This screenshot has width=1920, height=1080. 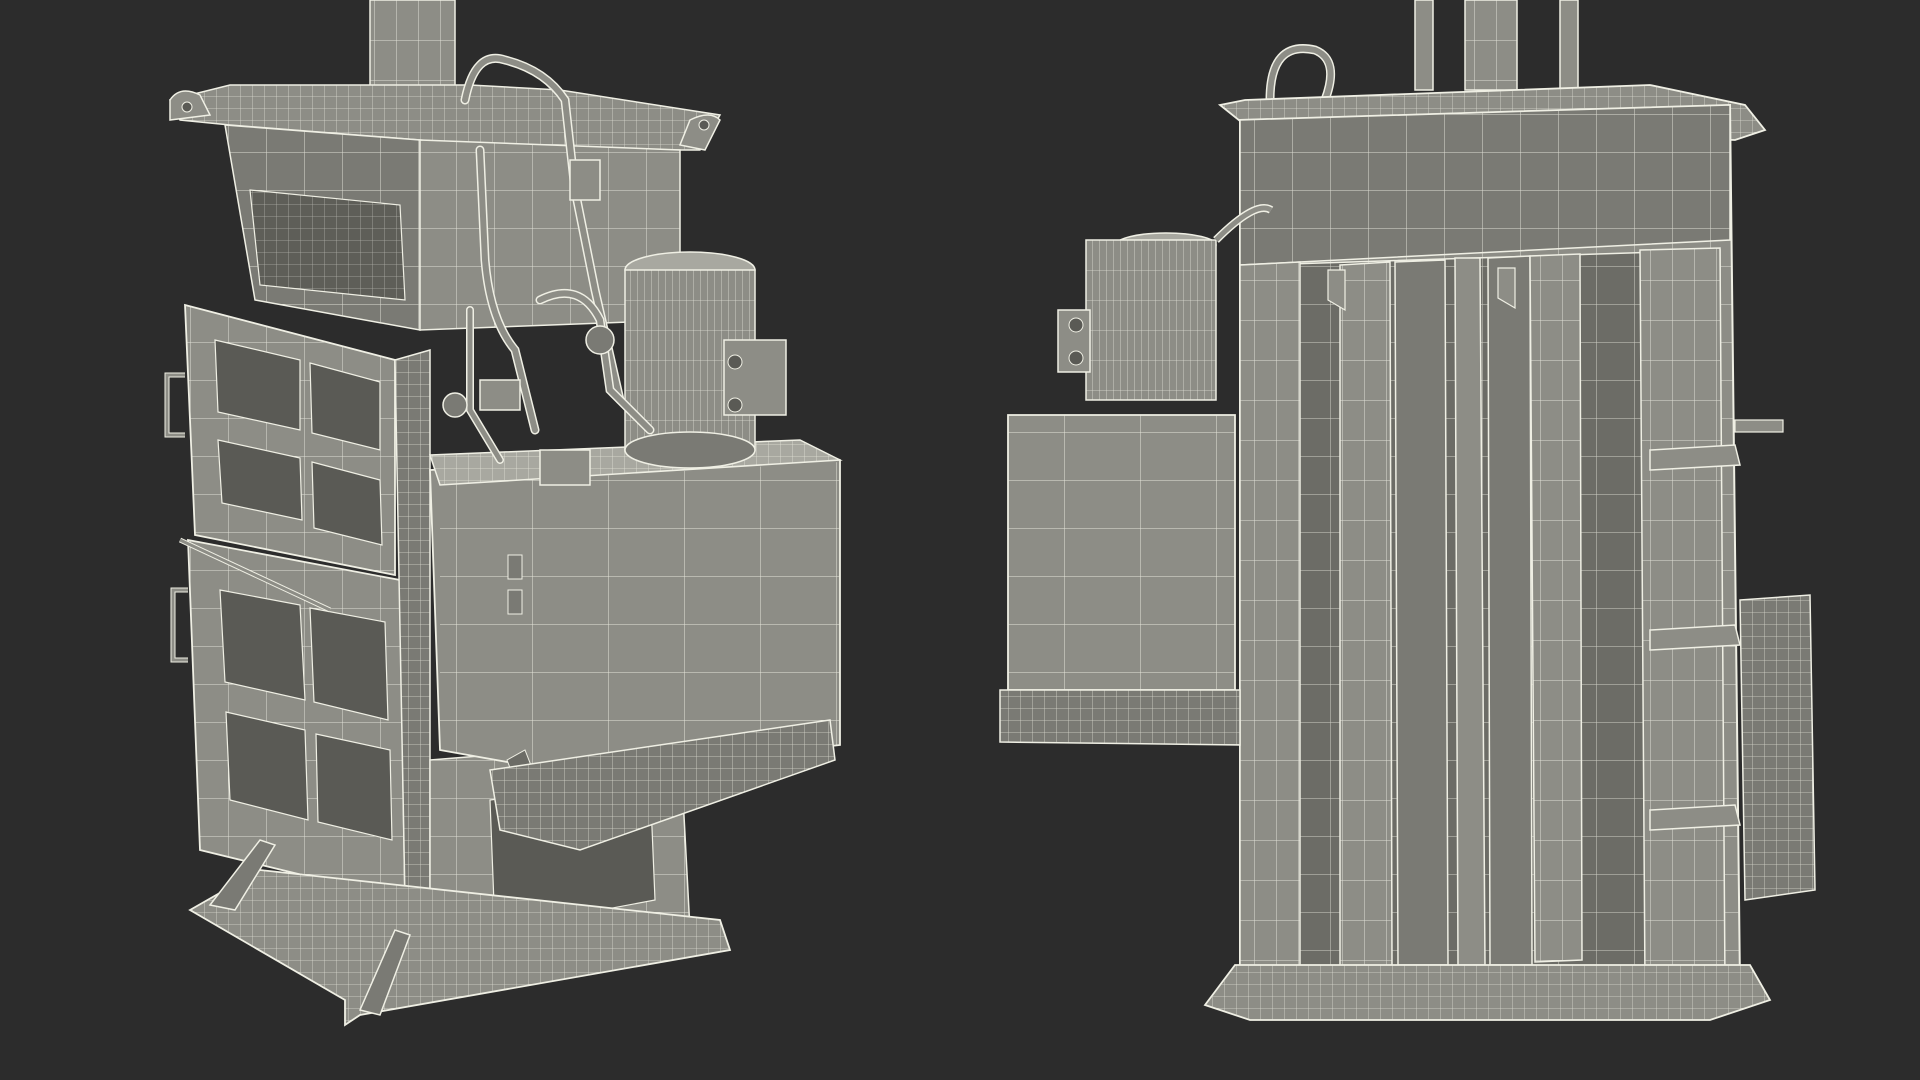 What do you see at coordinates (174, 405) in the screenshot?
I see `door-handle-upper` at bounding box center [174, 405].